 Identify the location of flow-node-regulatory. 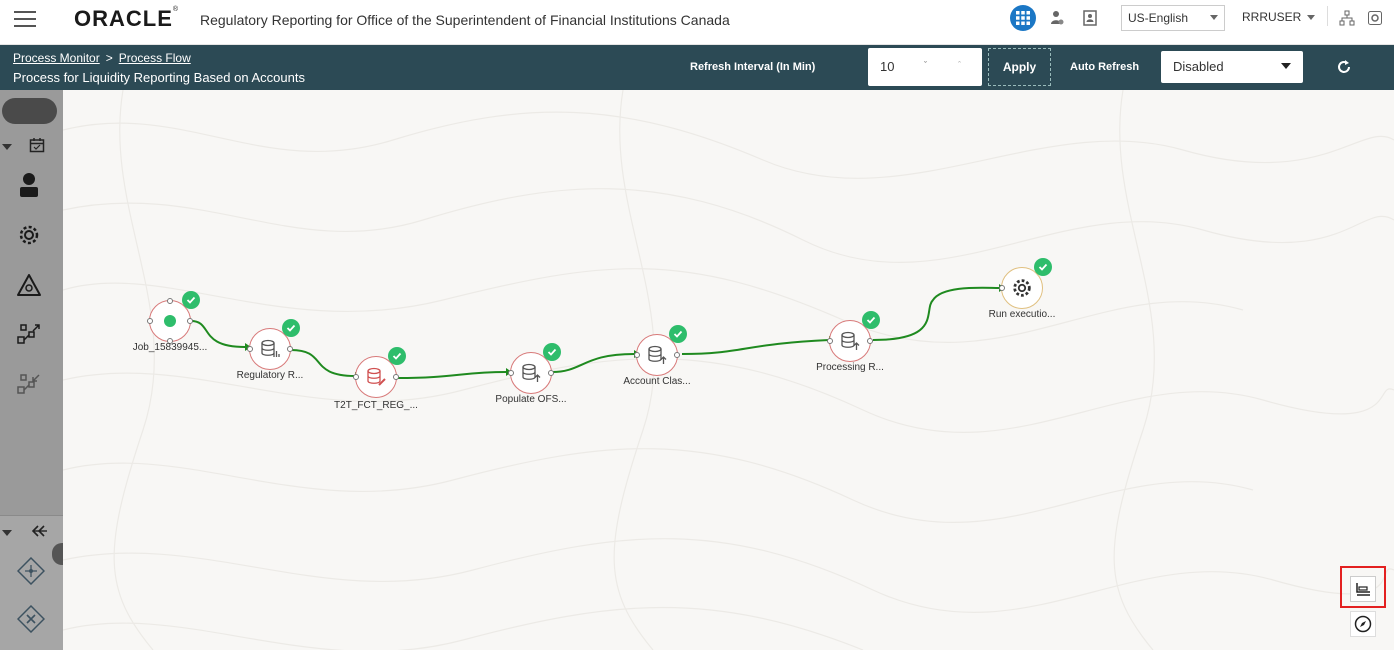
(273, 344).